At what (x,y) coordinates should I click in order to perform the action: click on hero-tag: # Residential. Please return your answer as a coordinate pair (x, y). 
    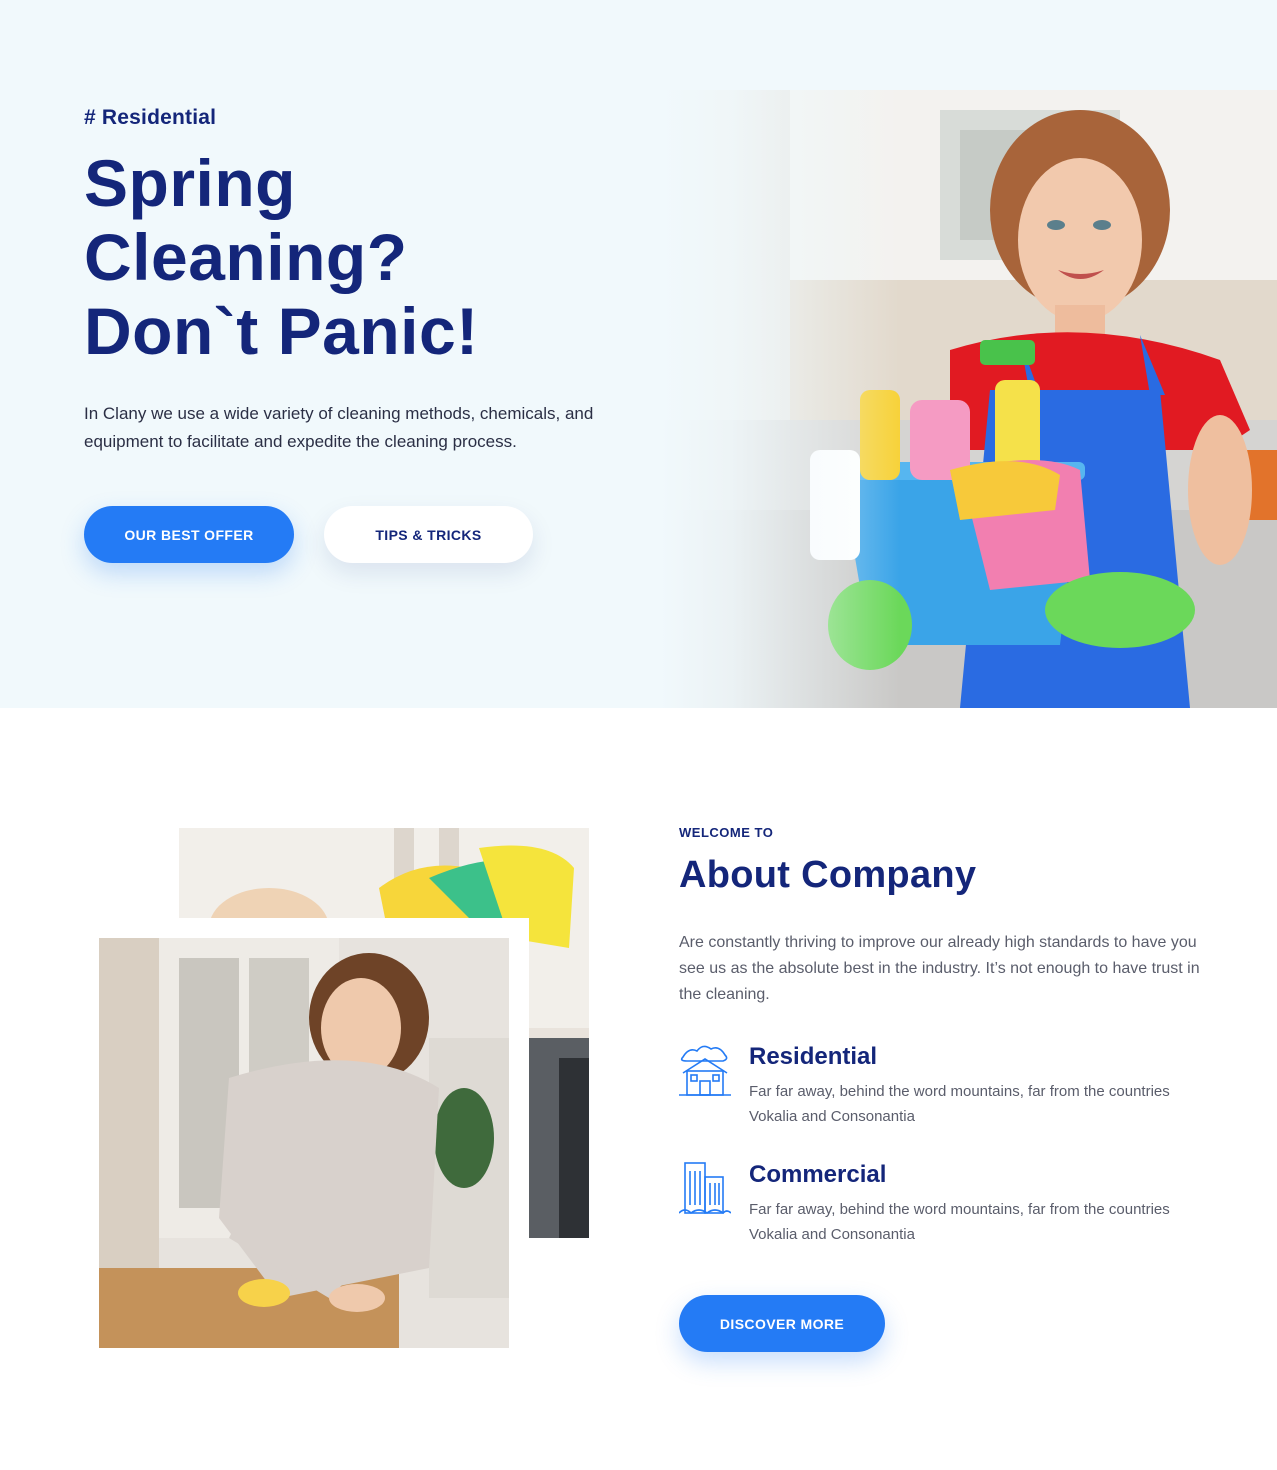
    Looking at the image, I should click on (150, 117).